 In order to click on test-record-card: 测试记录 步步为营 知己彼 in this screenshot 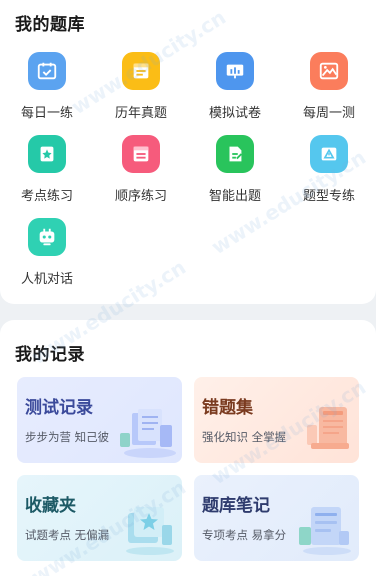, I will do `click(99, 420)`.